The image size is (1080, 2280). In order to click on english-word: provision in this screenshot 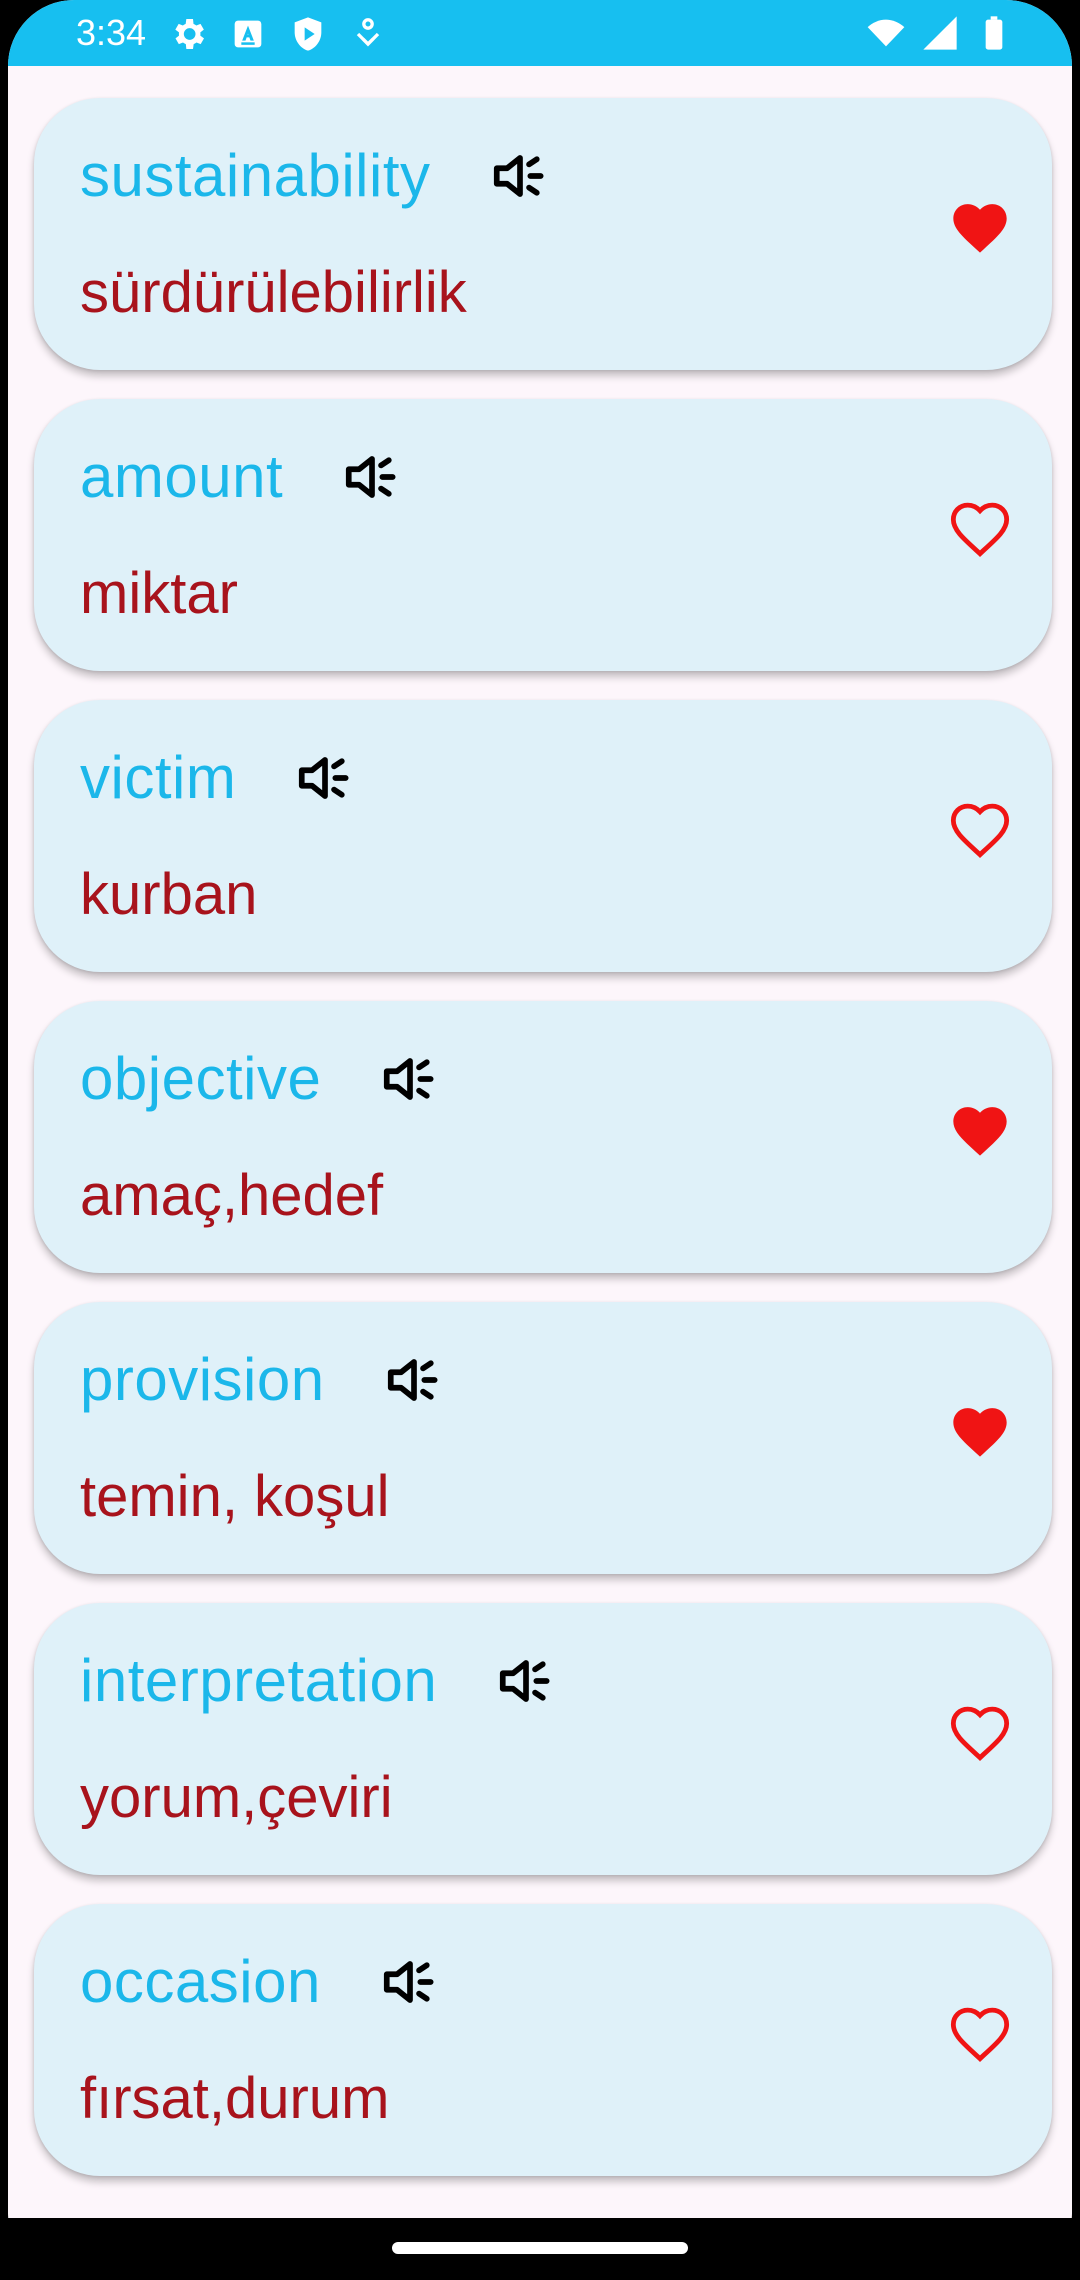, I will do `click(202, 1379)`.